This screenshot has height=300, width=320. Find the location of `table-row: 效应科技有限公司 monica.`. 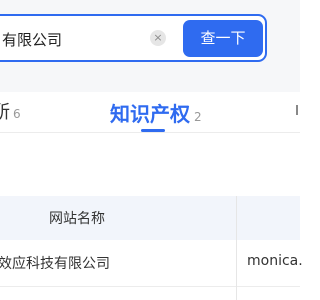

table-row: 效应科技有限公司 monica. is located at coordinates (151, 263).